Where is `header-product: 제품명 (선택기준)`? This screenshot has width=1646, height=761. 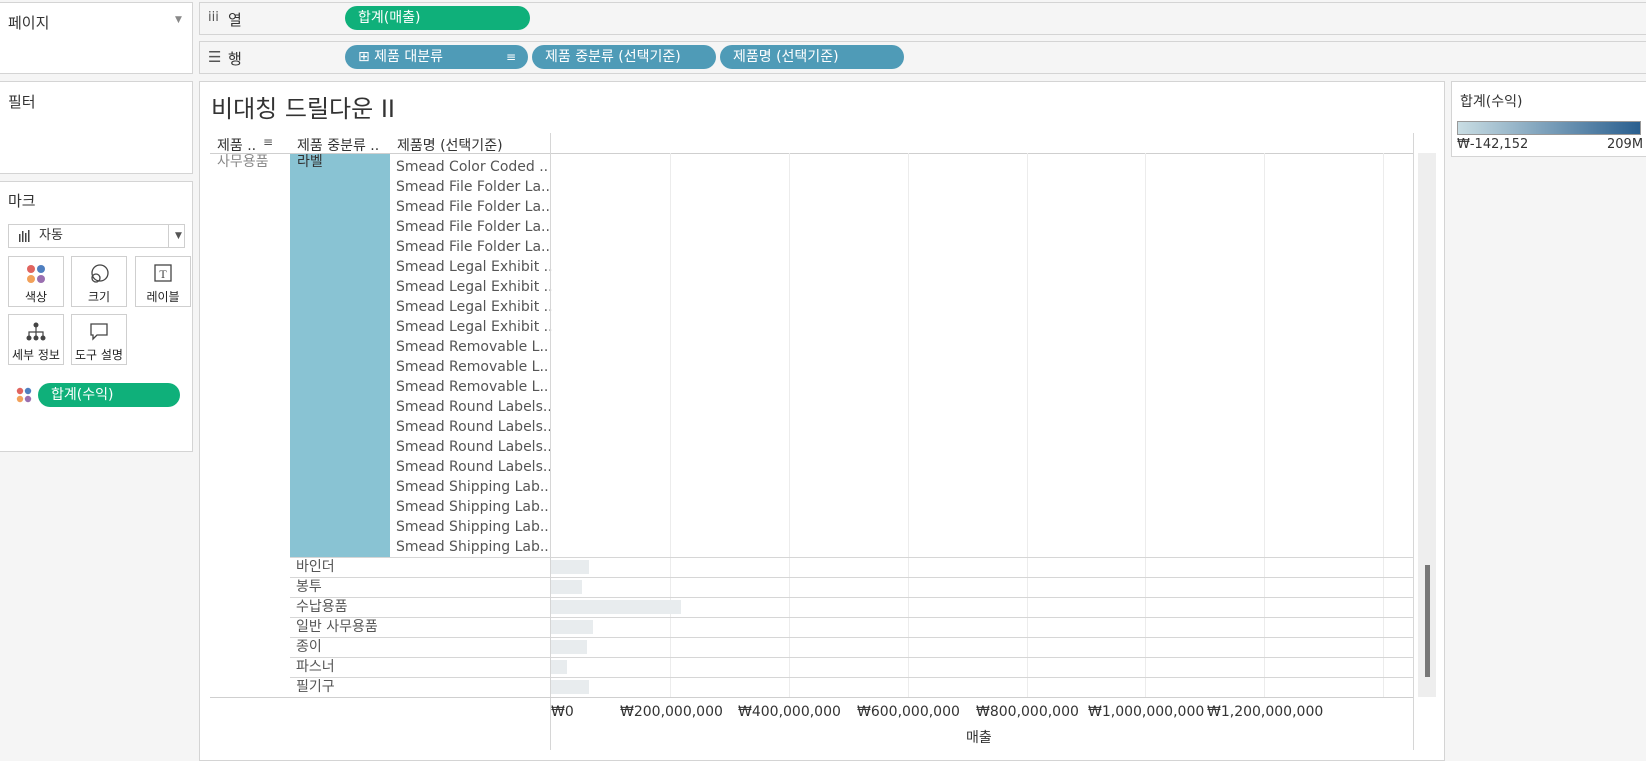
header-product: 제품명 (선택기준) is located at coordinates (450, 145).